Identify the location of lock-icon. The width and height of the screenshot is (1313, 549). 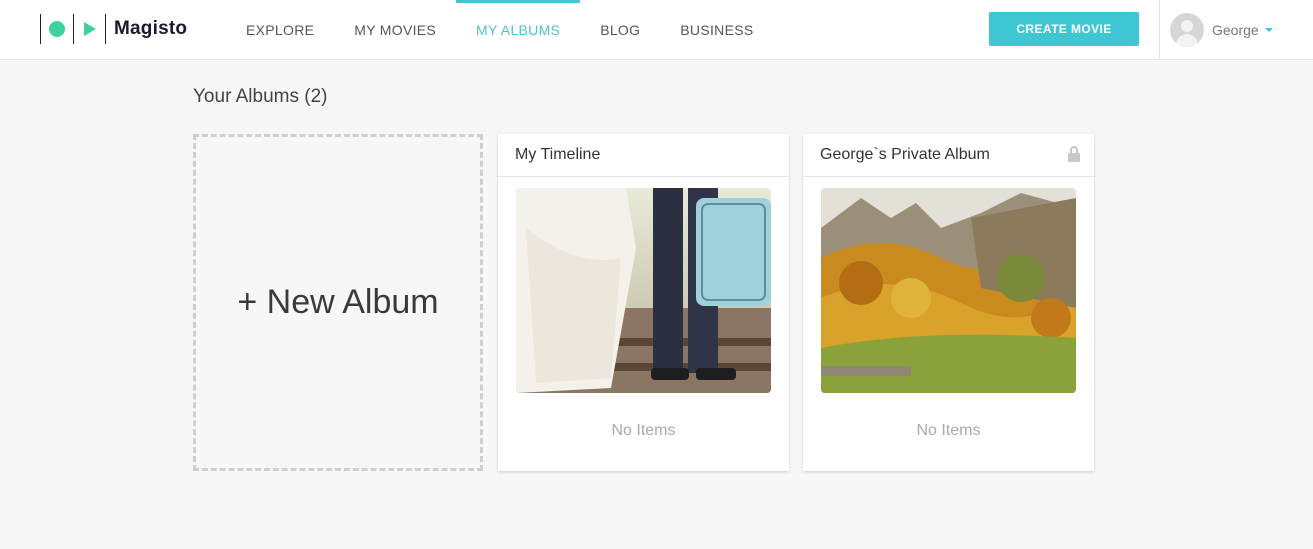
(1074, 154).